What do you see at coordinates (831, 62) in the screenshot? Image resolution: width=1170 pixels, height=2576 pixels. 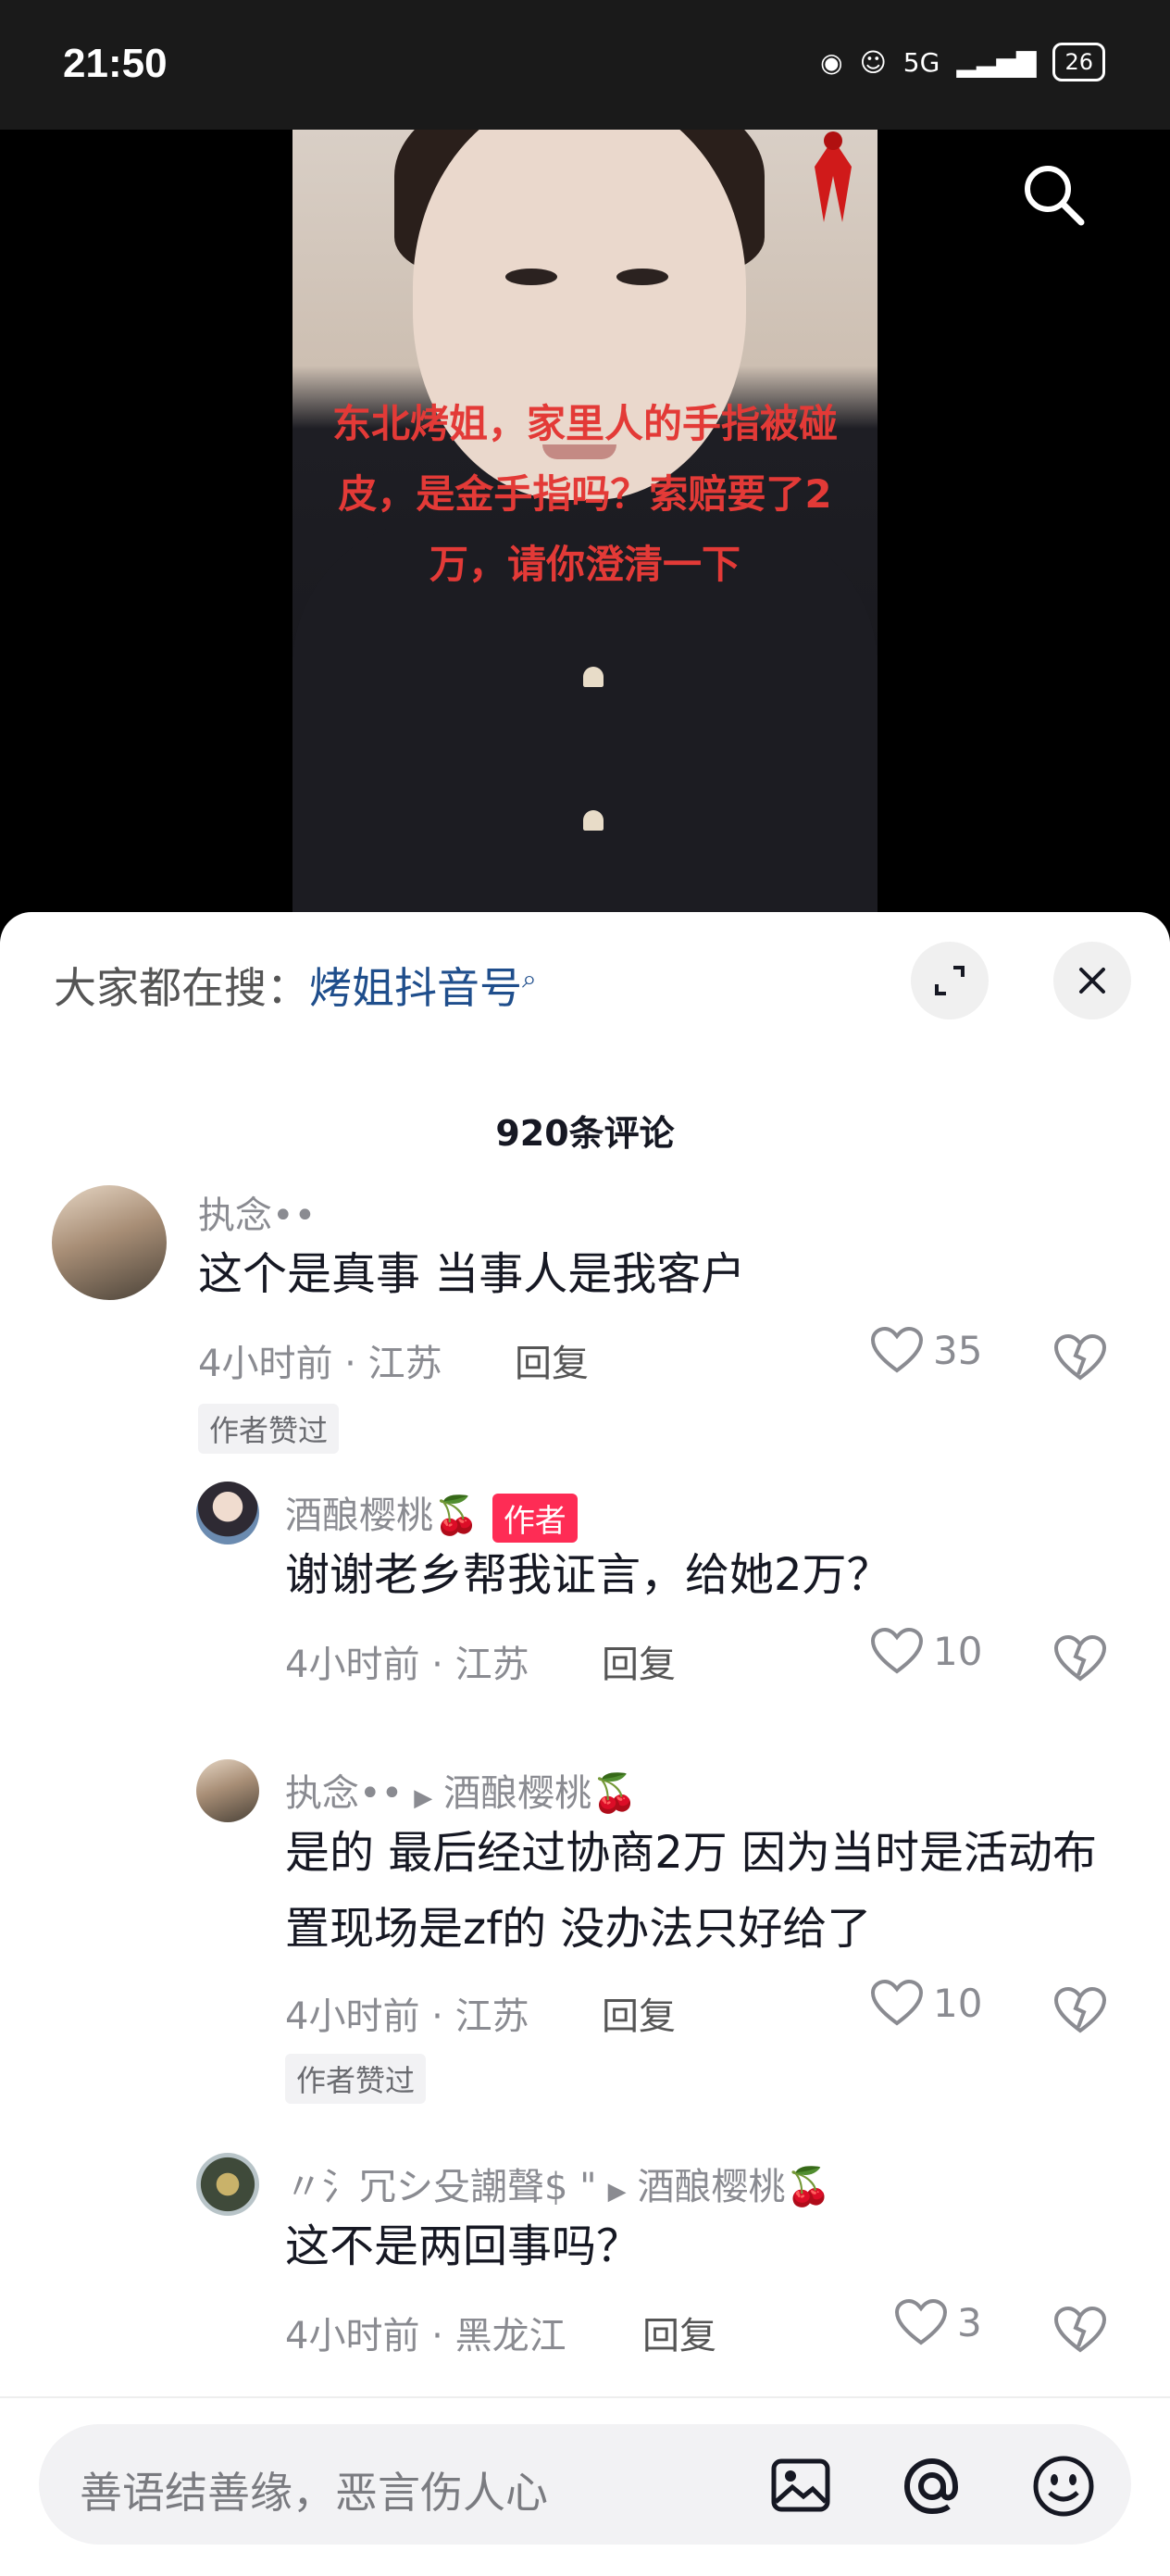 I see `eye-icon: ◉` at bounding box center [831, 62].